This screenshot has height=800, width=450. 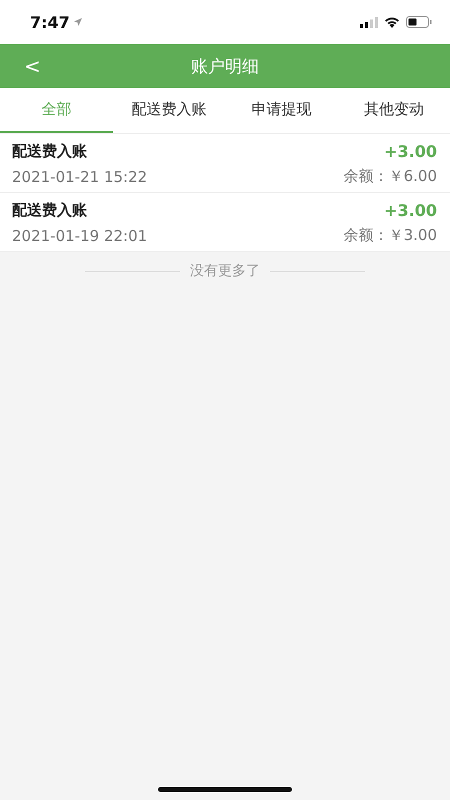 What do you see at coordinates (80, 235) in the screenshot?
I see `record-time: 2021-01-19 22:01` at bounding box center [80, 235].